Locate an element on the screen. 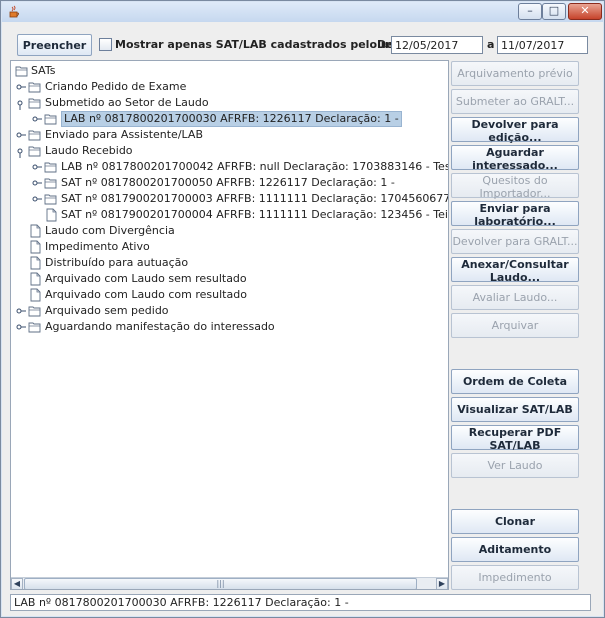 This screenshot has height=618, width=605. tree-node-label: Aguardando manifestação do interessado is located at coordinates (160, 326).